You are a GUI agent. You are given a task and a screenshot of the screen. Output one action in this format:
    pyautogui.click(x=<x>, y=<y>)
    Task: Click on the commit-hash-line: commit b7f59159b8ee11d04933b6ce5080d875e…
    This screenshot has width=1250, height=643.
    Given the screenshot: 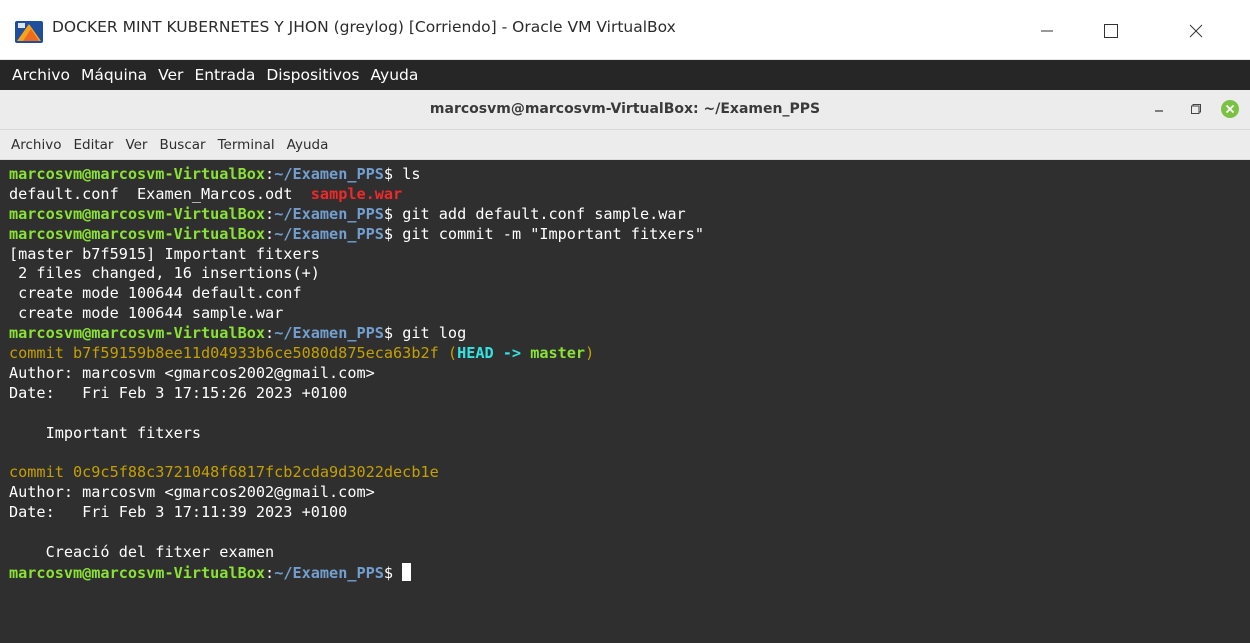 What is the action you would take?
    pyautogui.click(x=625, y=354)
    